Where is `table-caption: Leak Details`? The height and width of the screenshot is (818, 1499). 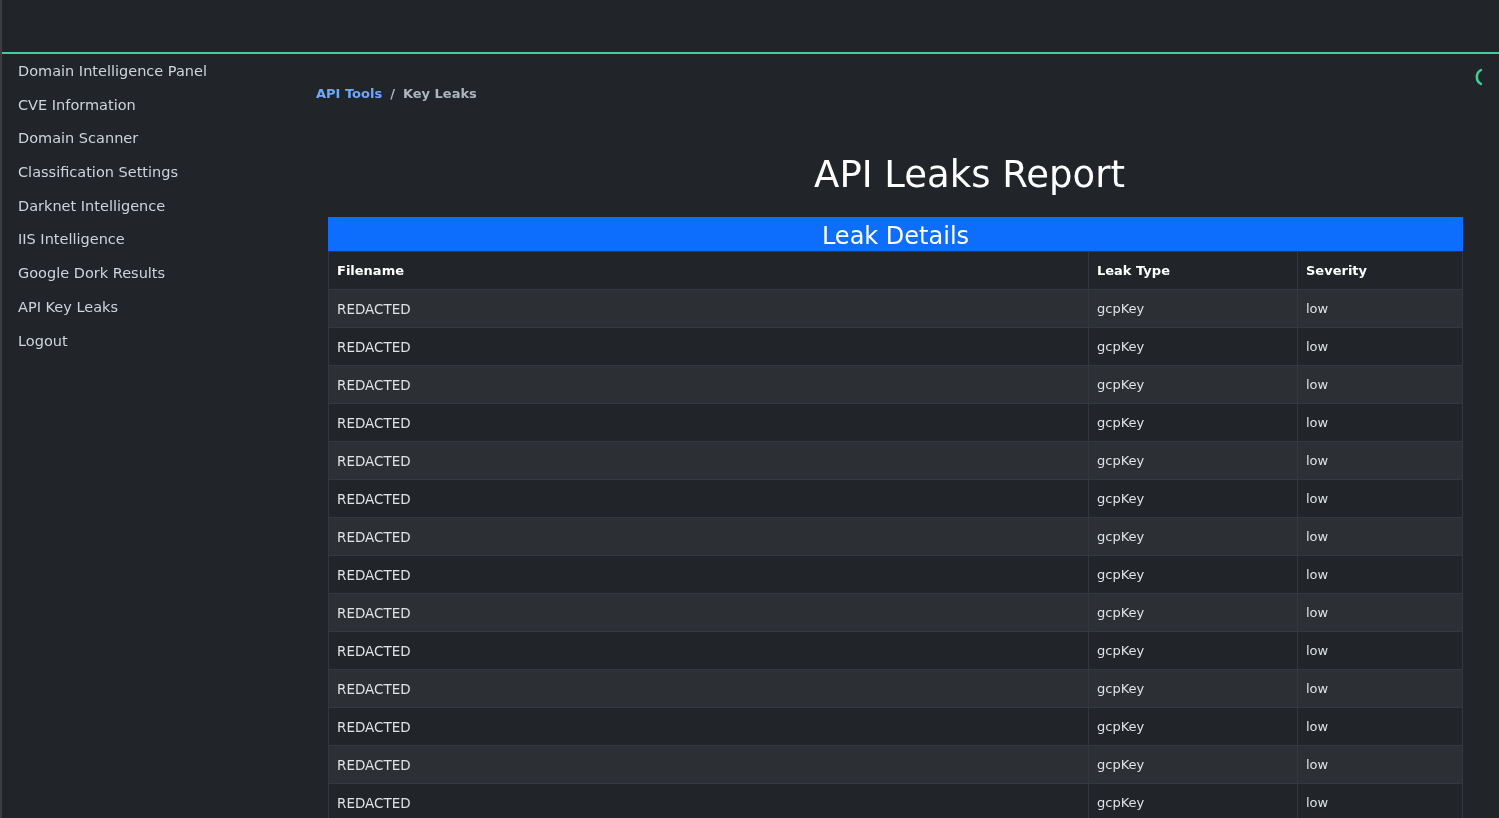 table-caption: Leak Details is located at coordinates (895, 234).